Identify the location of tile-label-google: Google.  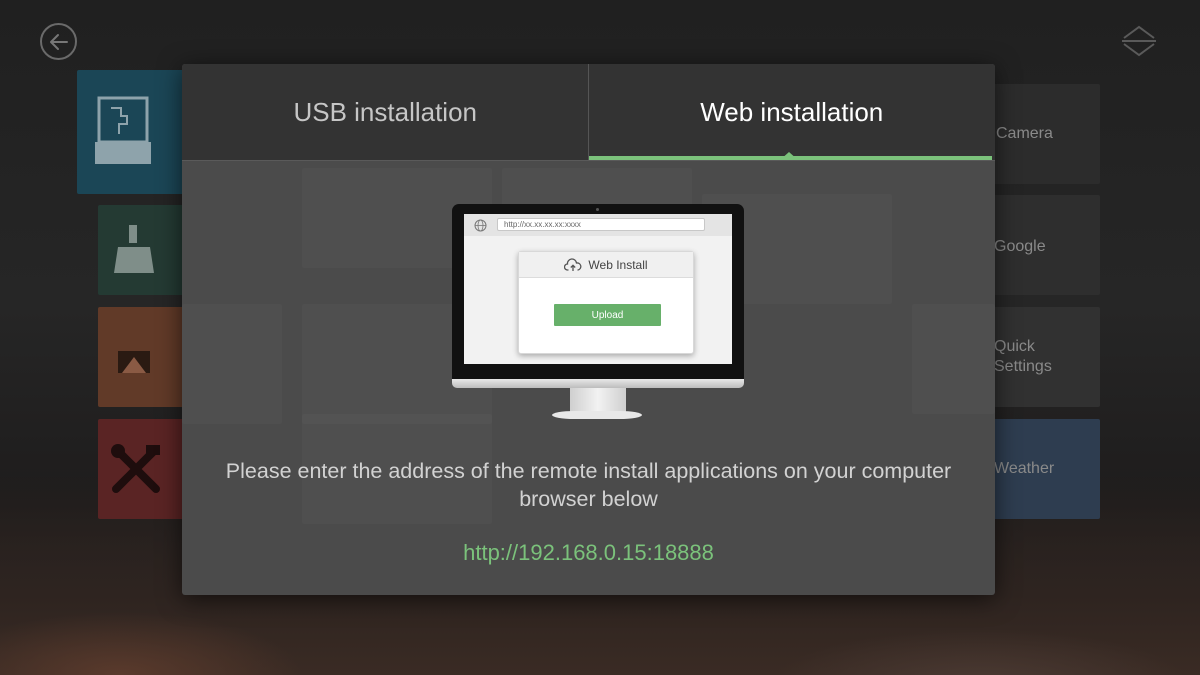
(1020, 246).